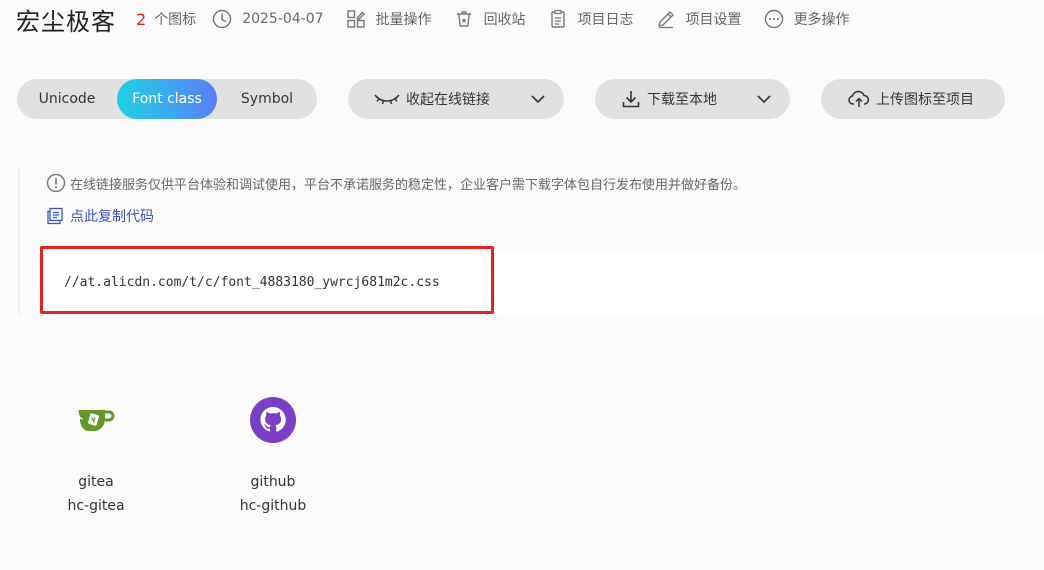 Image resolution: width=1044 pixels, height=570 pixels. I want to click on icon-card-gitea: gitea hc-gitea, so click(96, 453).